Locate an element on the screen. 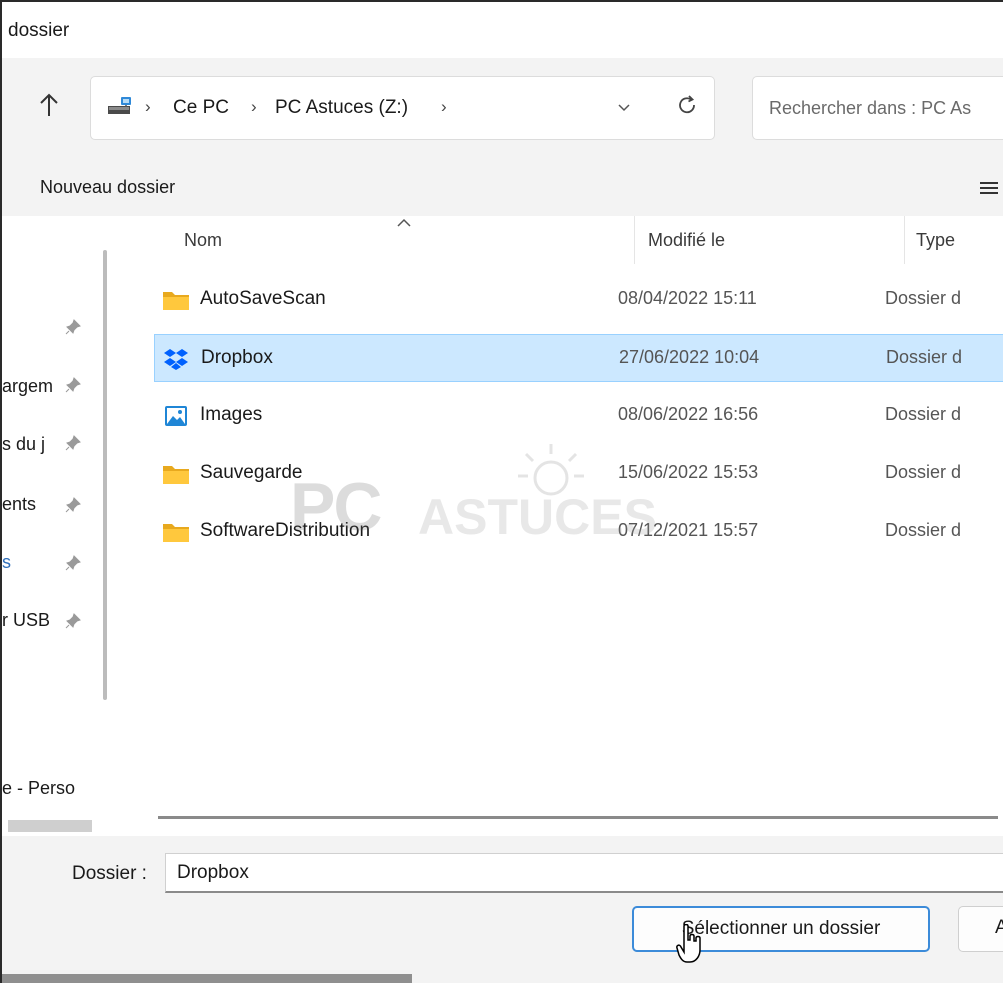 Image resolution: width=1003 pixels, height=983 pixels. column-header-modified: Modifié le is located at coordinates (686, 240).